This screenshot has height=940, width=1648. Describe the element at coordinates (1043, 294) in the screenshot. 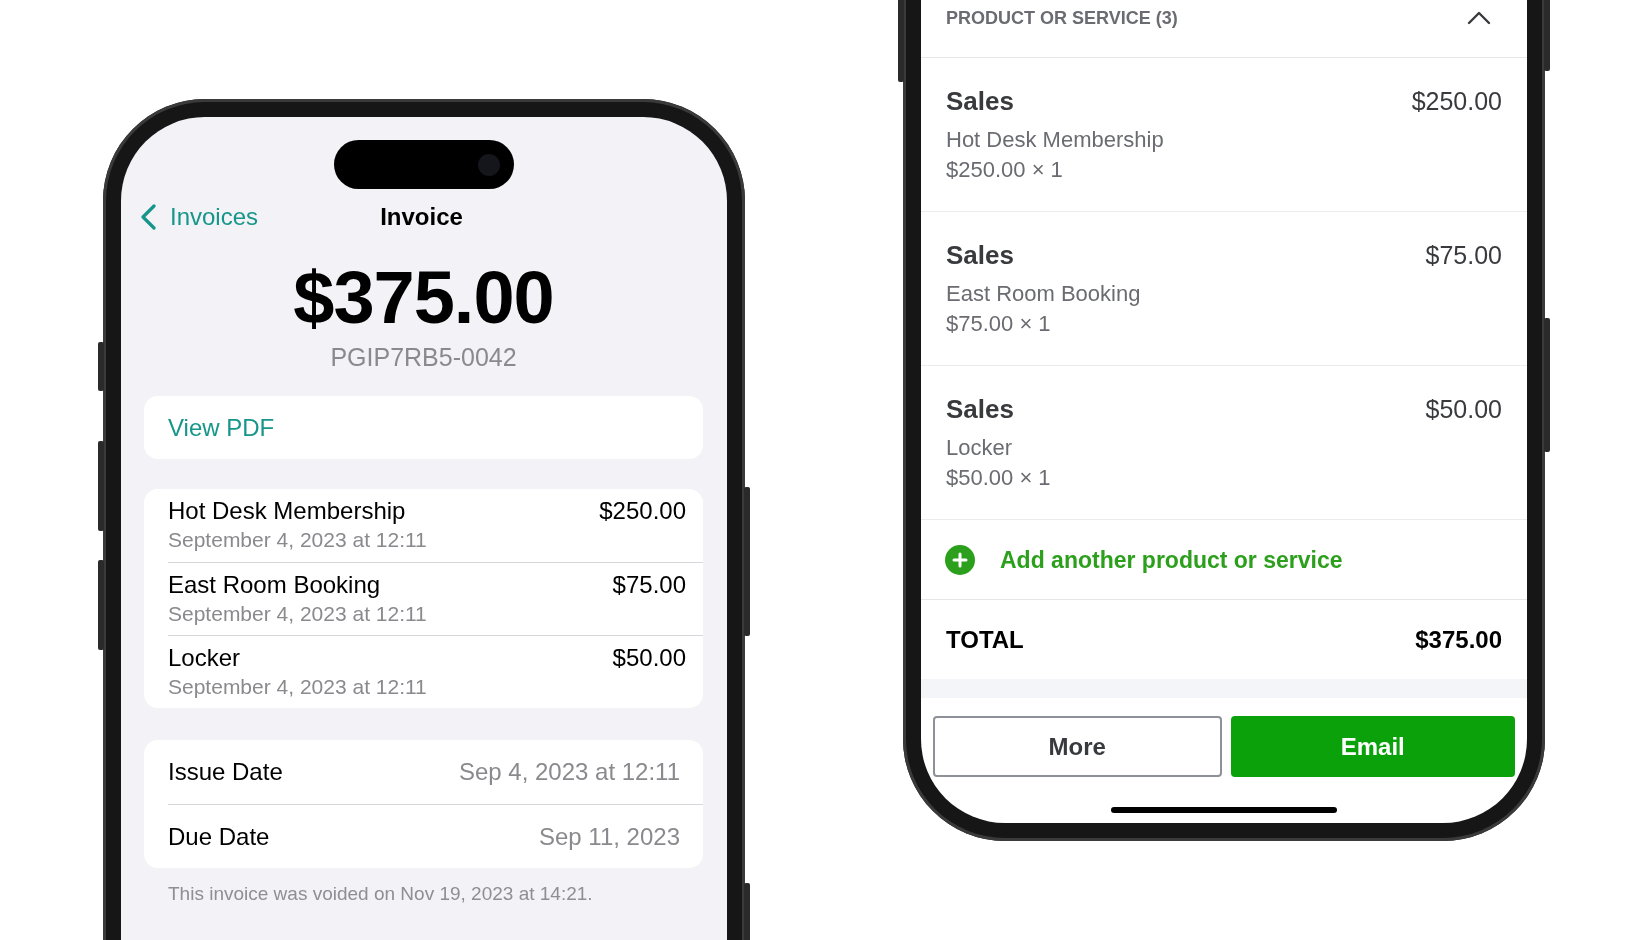

I see `product-name: East Room Booking` at that location.